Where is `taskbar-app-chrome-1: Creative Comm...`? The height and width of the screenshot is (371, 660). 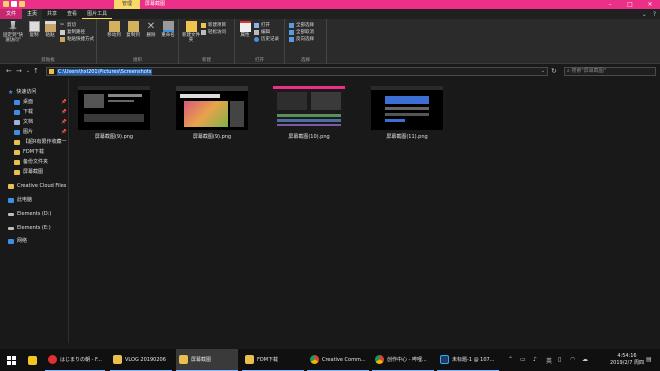 taskbar-app-chrome-1: Creative Comm... is located at coordinates (338, 360).